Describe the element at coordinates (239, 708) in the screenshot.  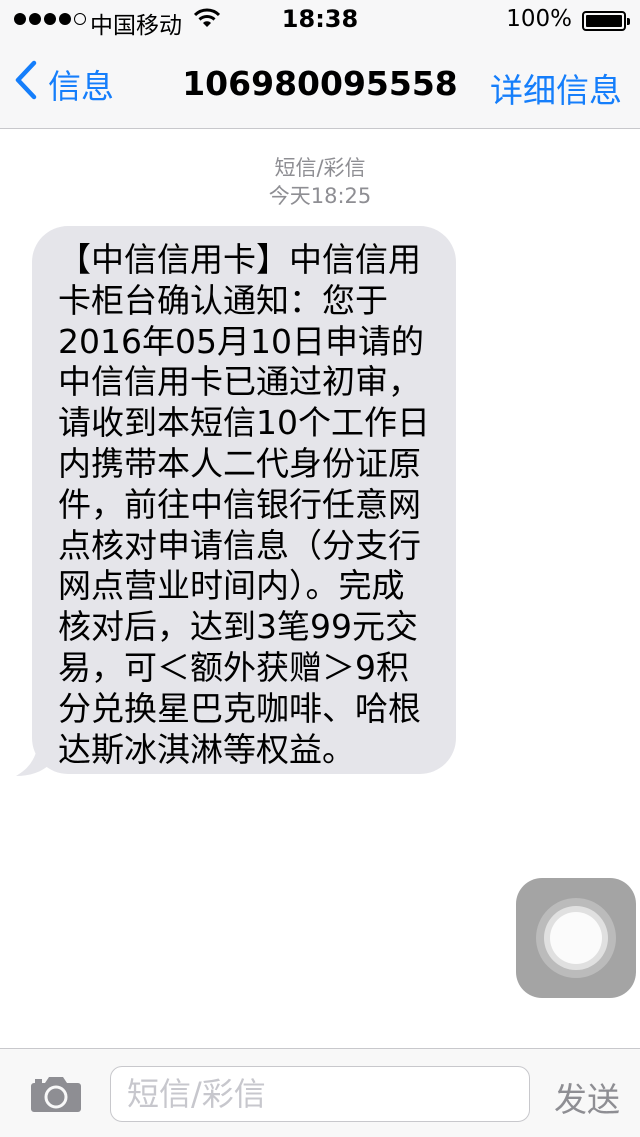
I see `message-line: 分兑换星巴克咖啡、哈根` at that location.